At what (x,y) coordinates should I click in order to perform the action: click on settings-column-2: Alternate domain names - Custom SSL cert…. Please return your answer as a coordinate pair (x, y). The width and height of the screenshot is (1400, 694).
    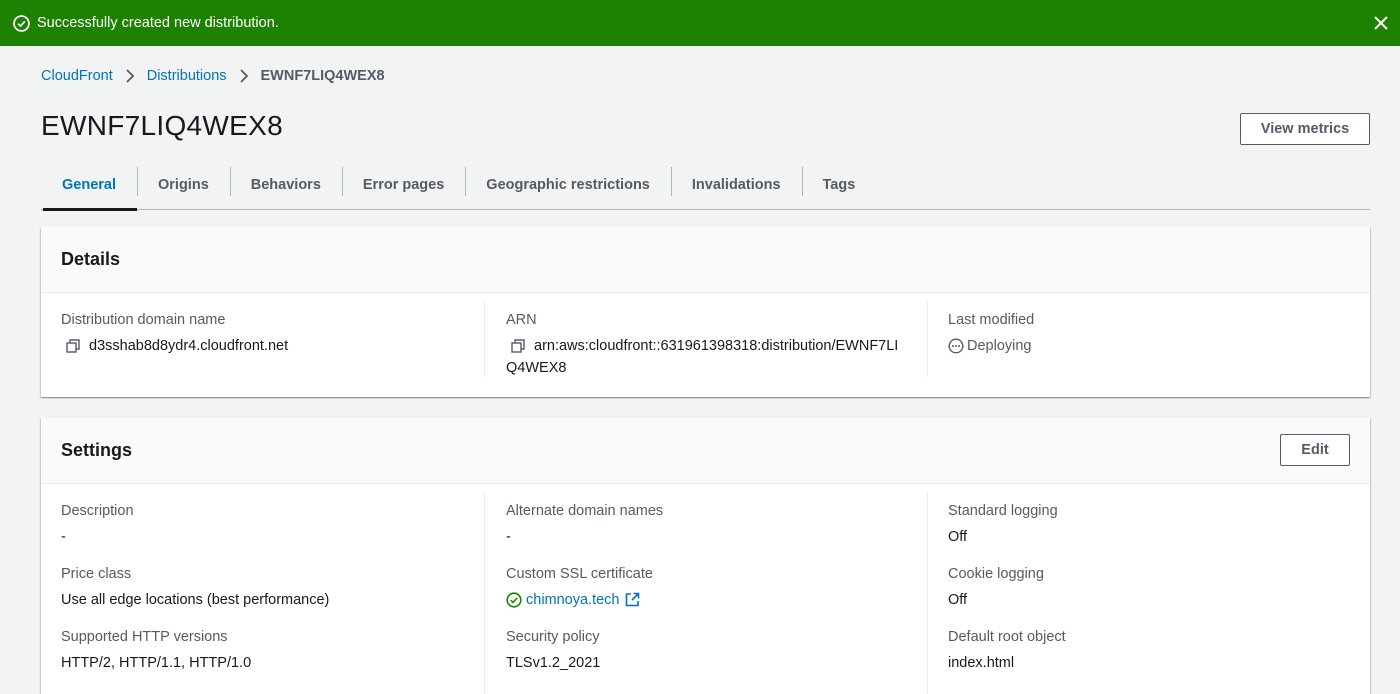
    Looking at the image, I should click on (705, 593).